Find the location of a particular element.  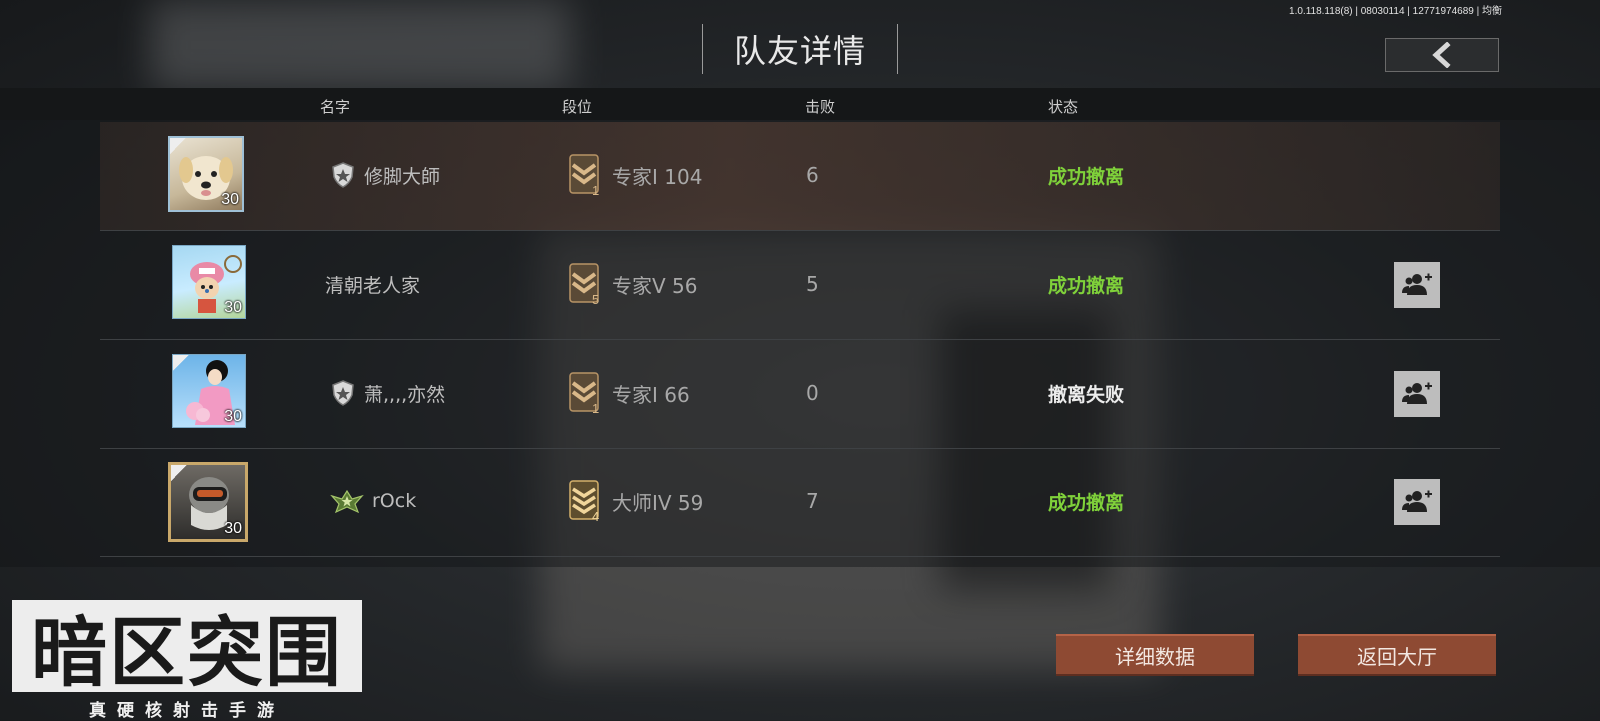

column-header-status: 状态 is located at coordinates (1063, 107).